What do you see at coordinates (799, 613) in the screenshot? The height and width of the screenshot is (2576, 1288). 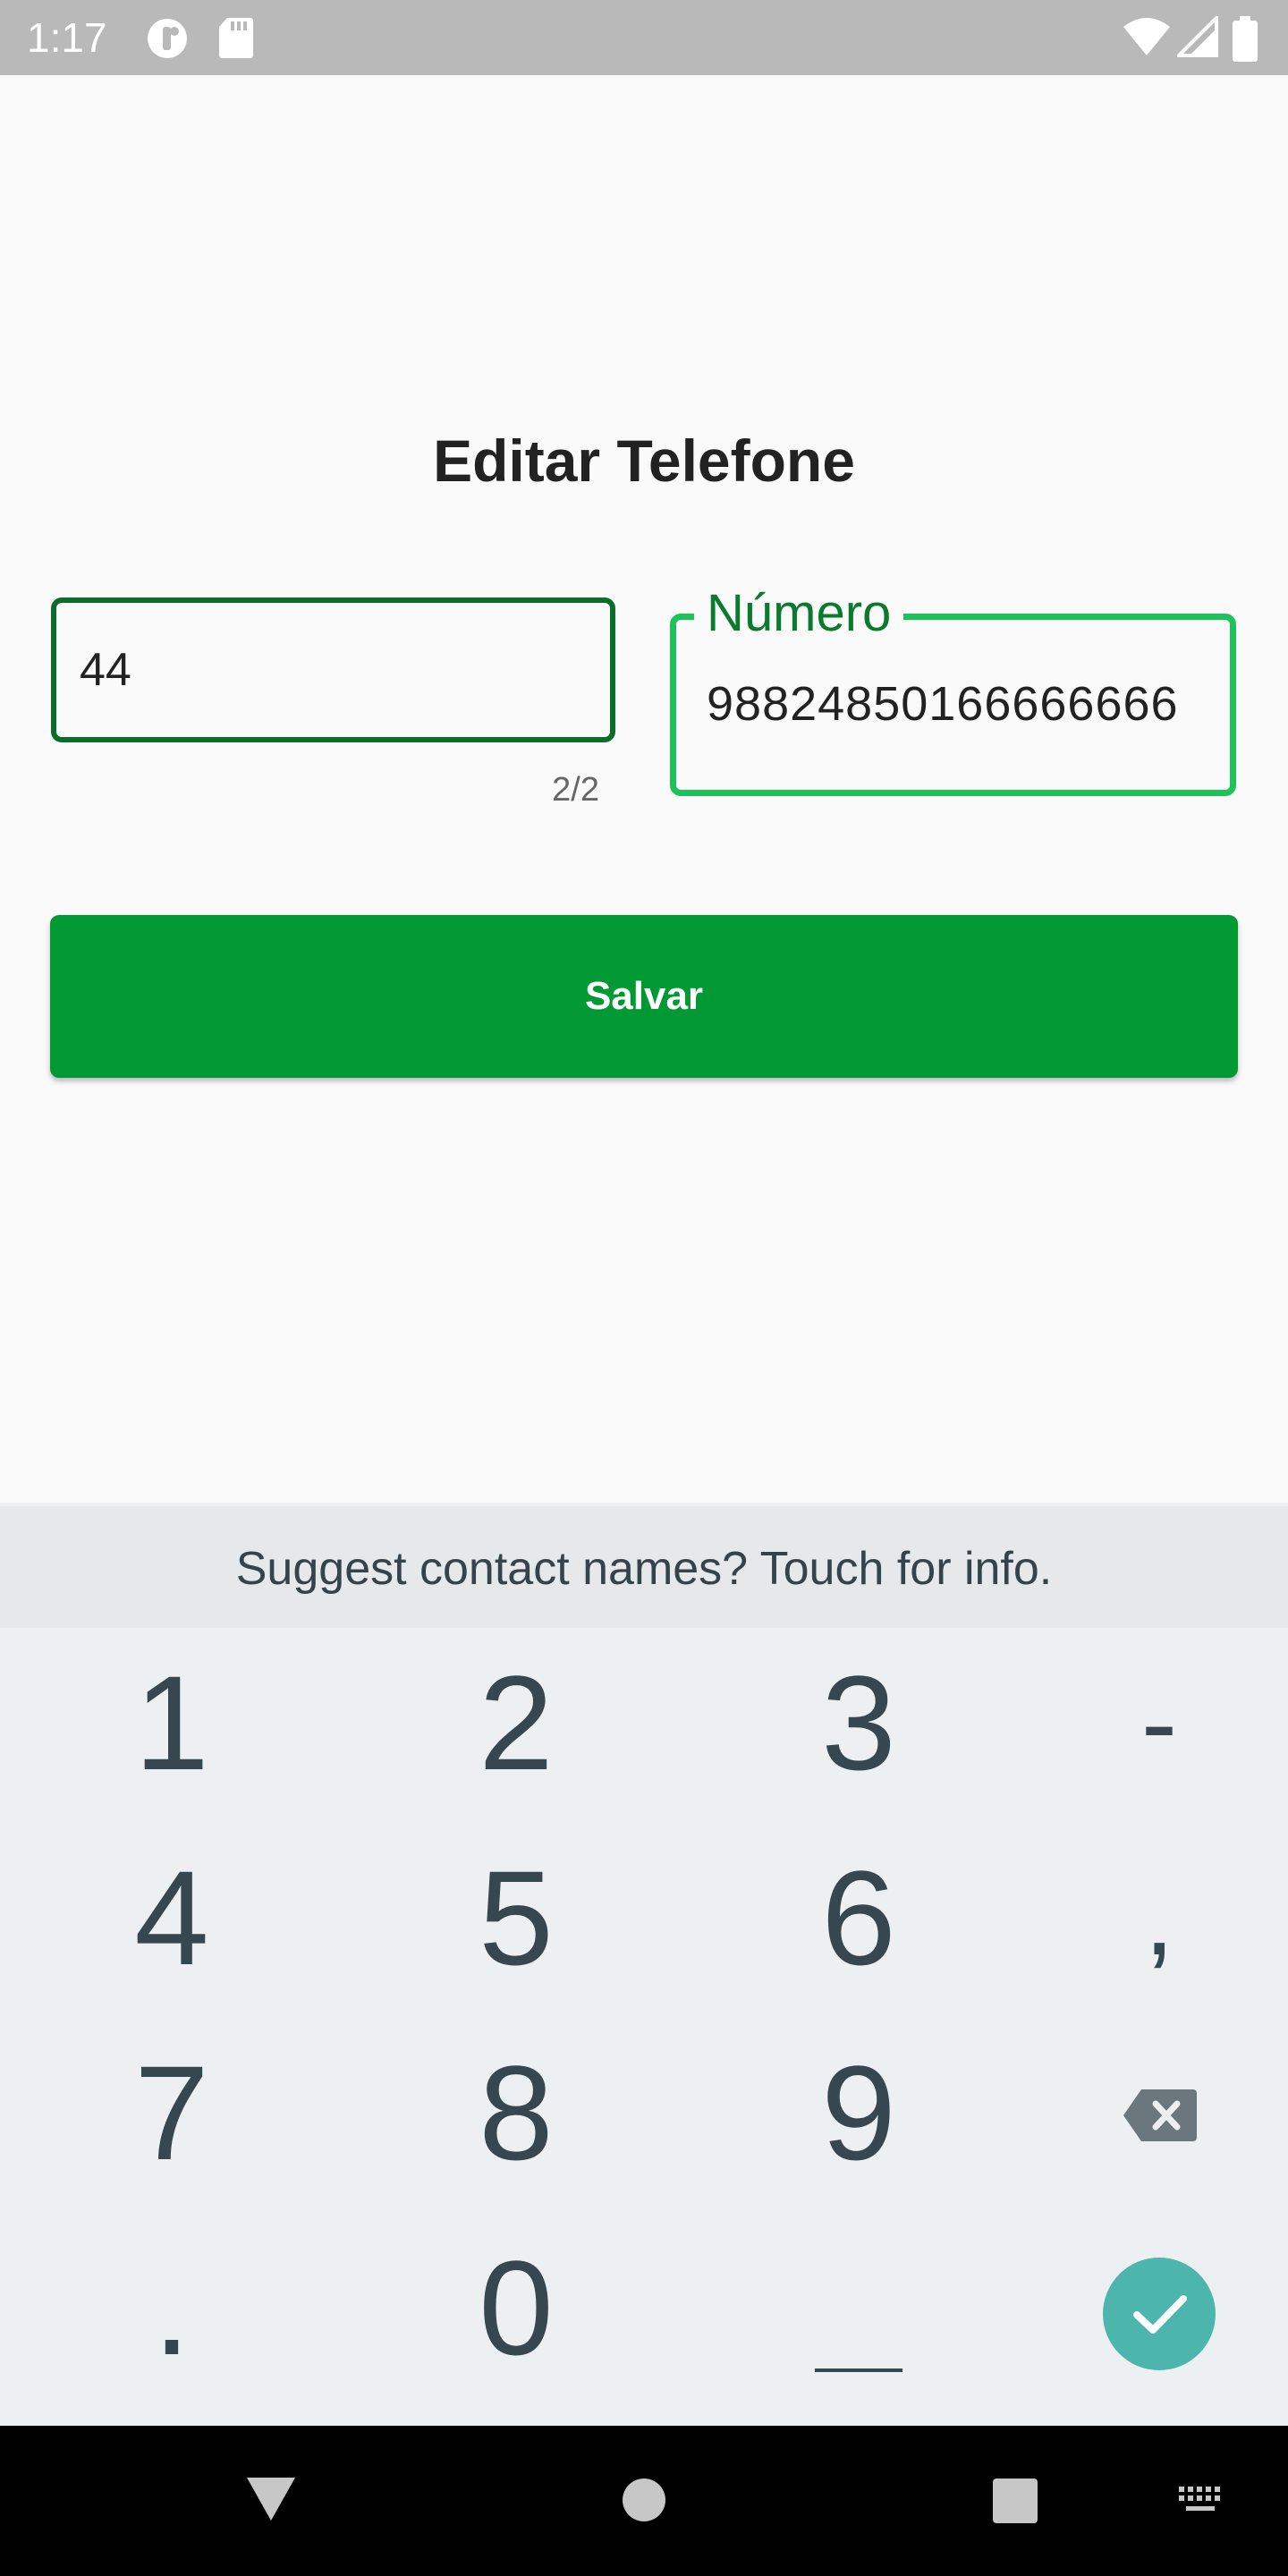 I see `phone-number-label: Número` at bounding box center [799, 613].